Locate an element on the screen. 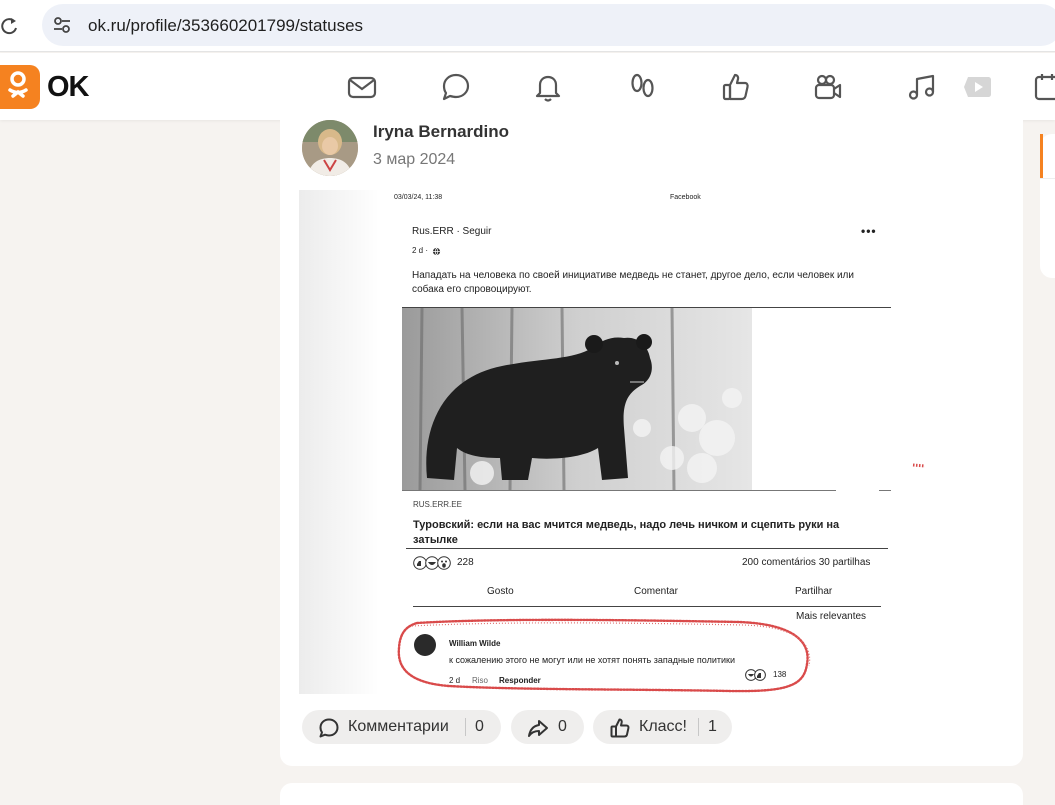 The height and width of the screenshot is (805, 1055). reload-icon is located at coordinates (10, 26).